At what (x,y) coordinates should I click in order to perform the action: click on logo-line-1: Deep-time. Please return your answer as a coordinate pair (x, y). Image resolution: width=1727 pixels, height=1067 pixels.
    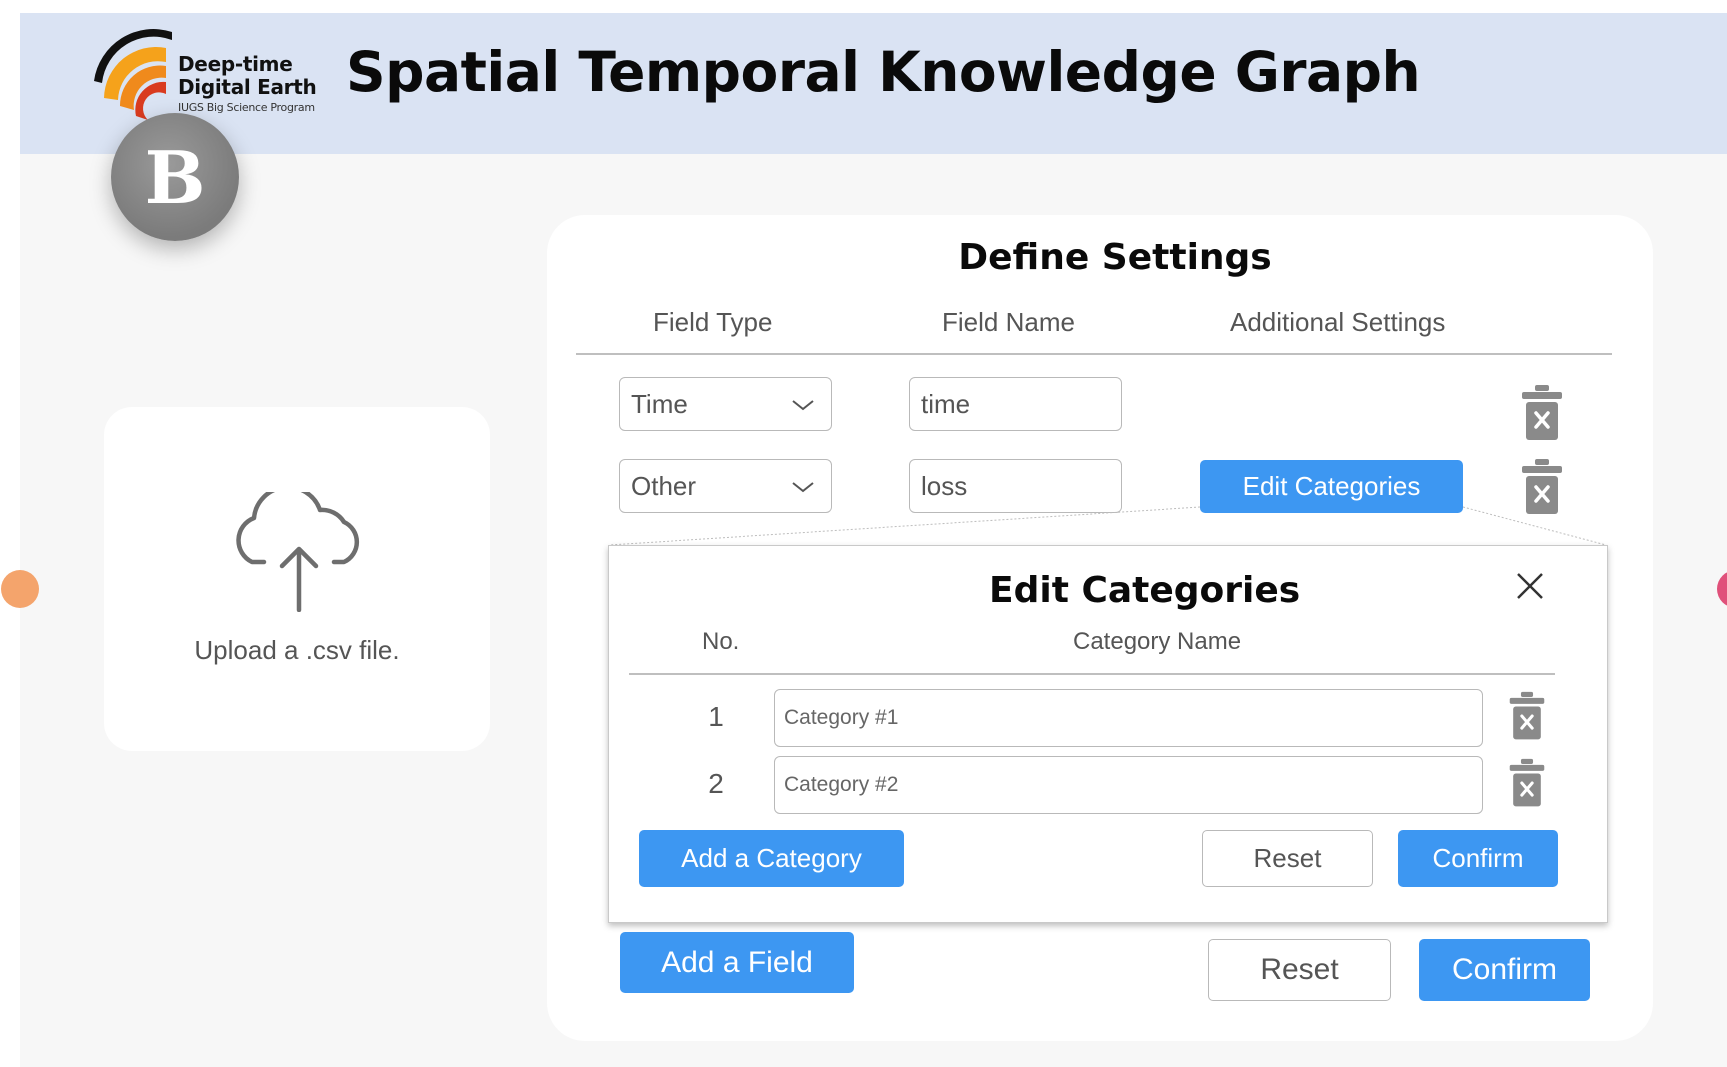
    Looking at the image, I should click on (235, 64).